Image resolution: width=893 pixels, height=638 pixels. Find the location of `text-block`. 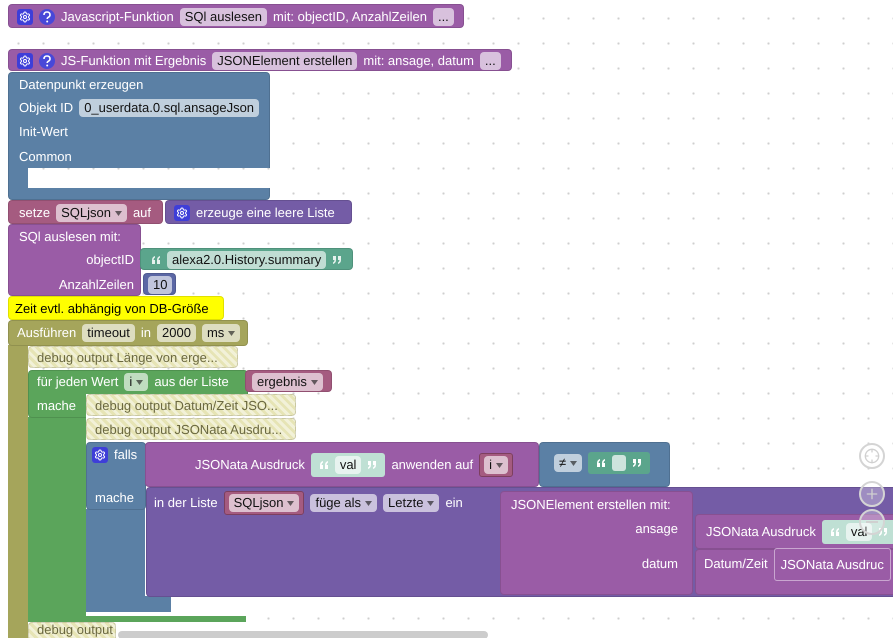

text-block is located at coordinates (619, 463).